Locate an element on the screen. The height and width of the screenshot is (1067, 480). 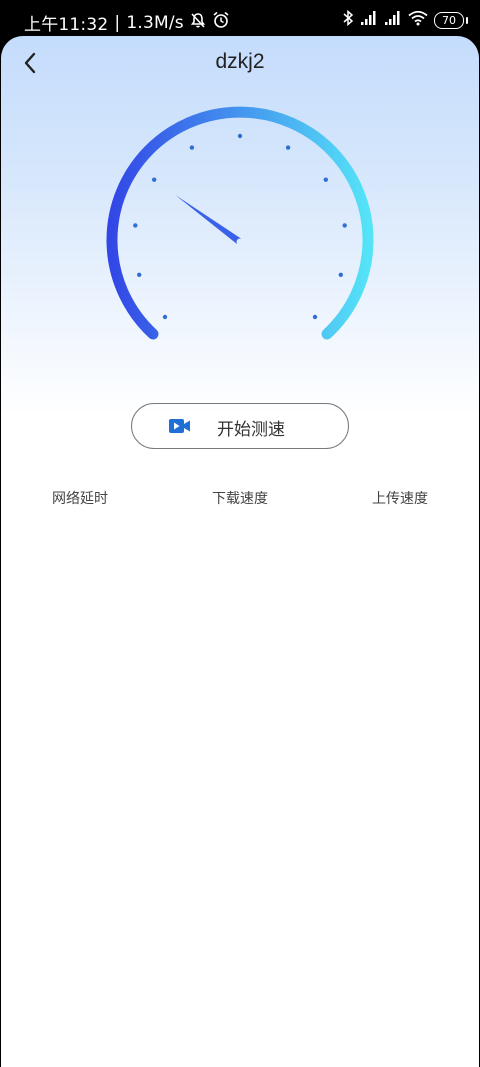
bluetooth-icon is located at coordinates (348, 20).